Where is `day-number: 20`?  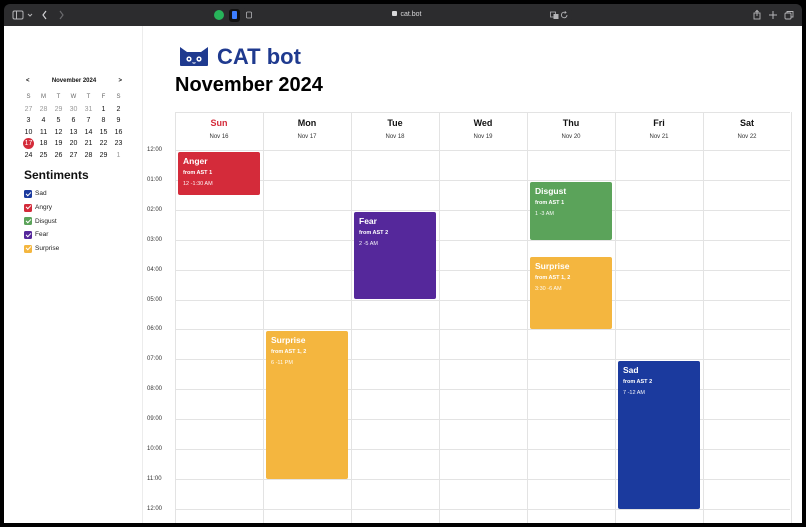 day-number: 20 is located at coordinates (73, 143).